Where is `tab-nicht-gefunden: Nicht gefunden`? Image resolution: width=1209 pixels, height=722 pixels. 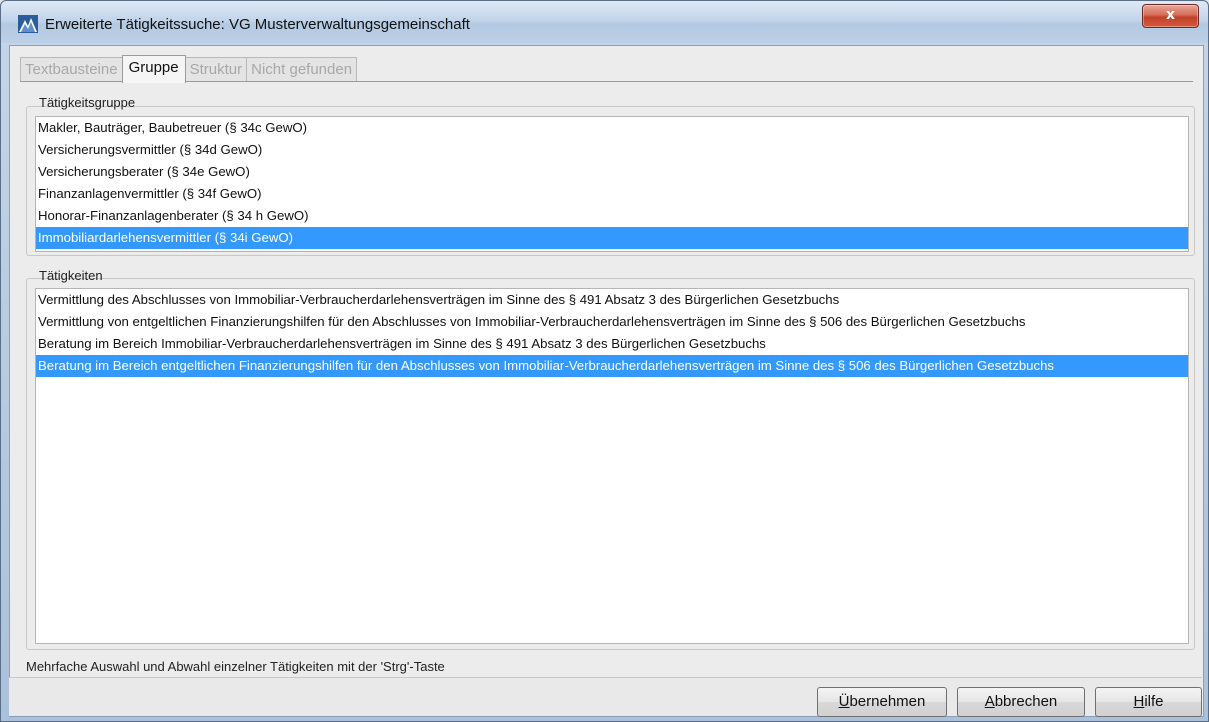 tab-nicht-gefunden: Nicht gefunden is located at coordinates (302, 69).